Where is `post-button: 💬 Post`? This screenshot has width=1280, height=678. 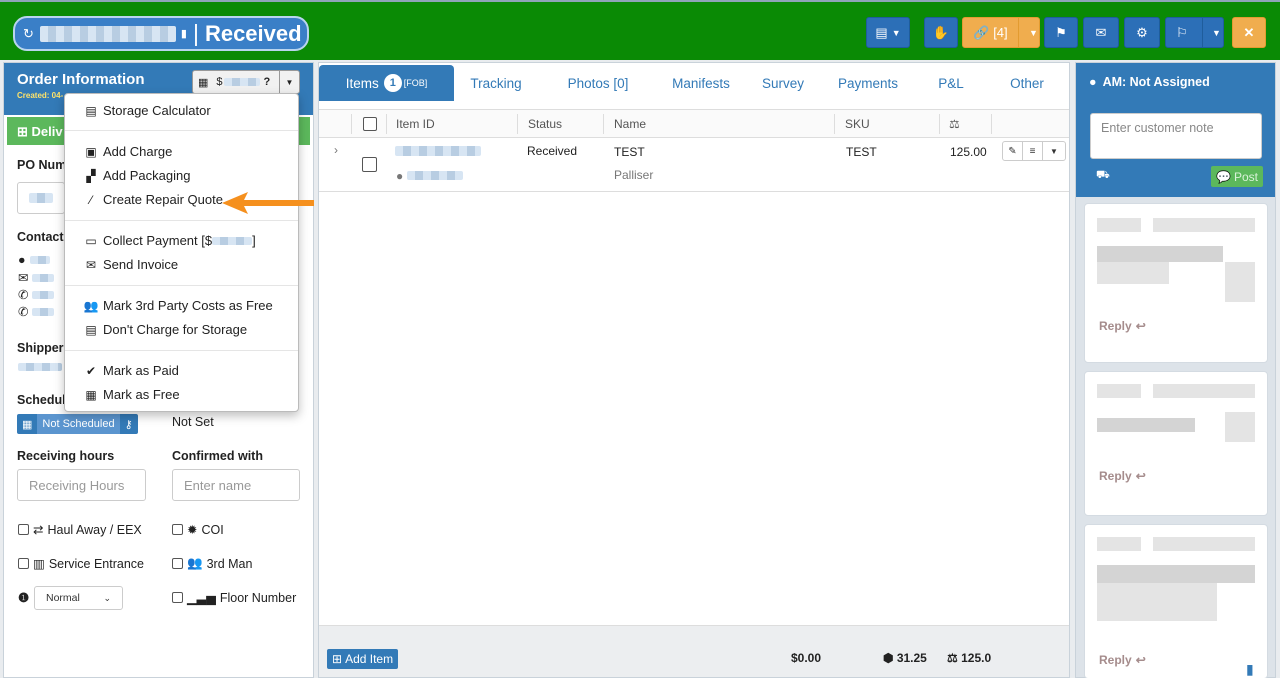 post-button: 💬 Post is located at coordinates (1237, 176).